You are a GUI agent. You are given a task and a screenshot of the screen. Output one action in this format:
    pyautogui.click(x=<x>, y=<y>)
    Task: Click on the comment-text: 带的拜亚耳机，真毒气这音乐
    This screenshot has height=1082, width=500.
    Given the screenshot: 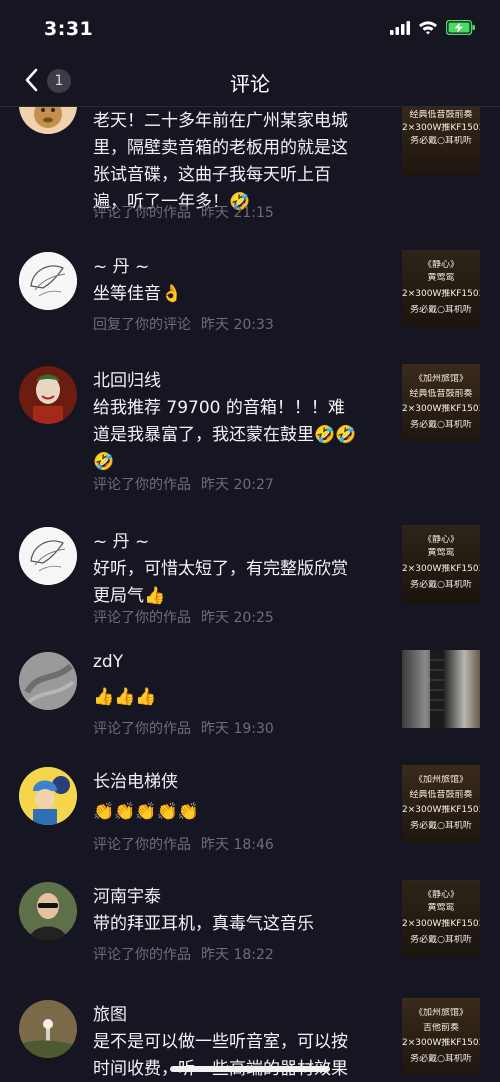 What is the action you would take?
    pyautogui.click(x=203, y=924)
    